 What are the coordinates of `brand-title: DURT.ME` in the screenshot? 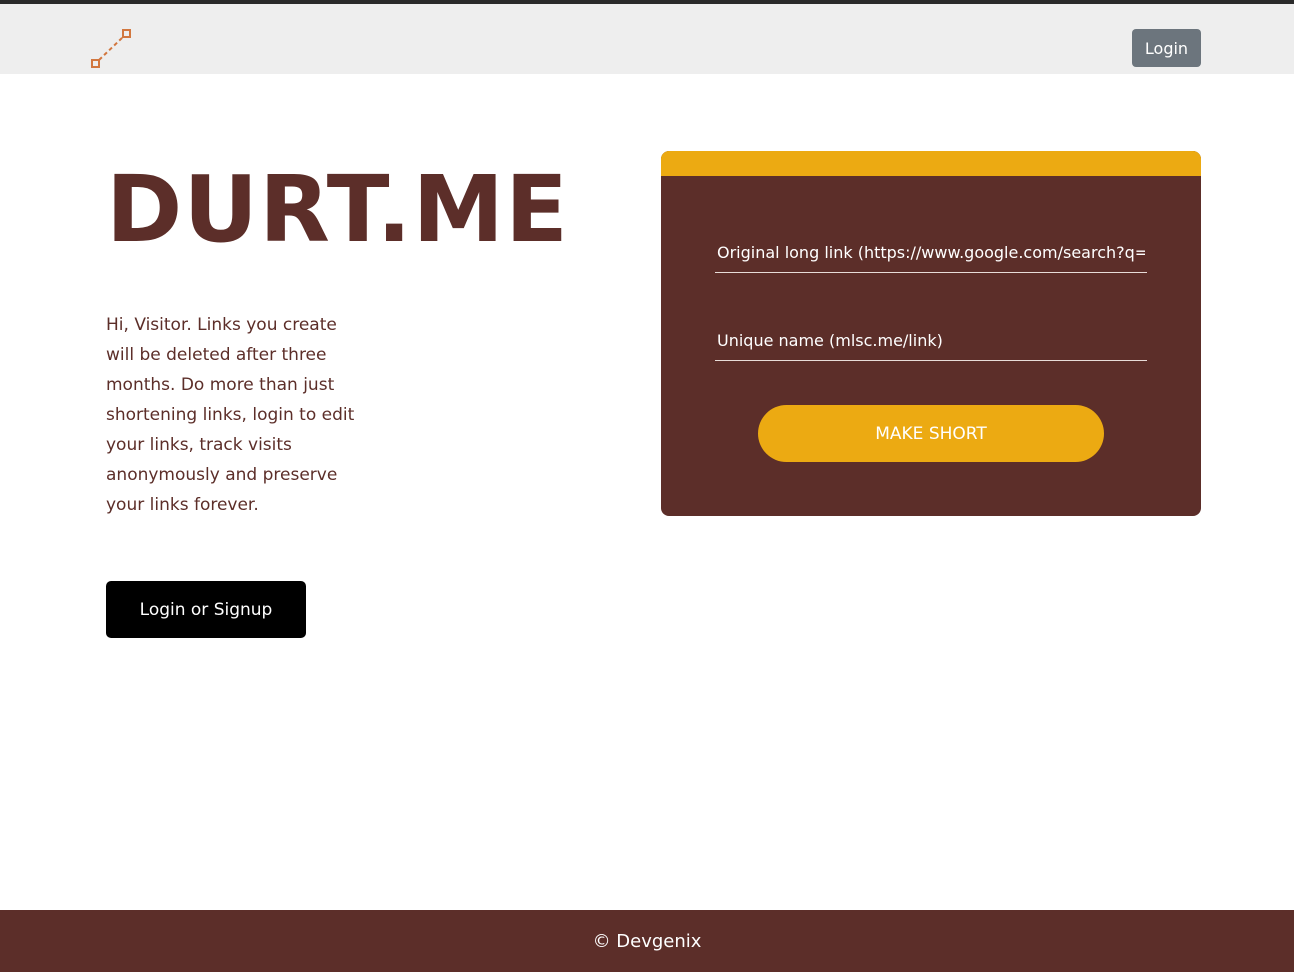 It's located at (337, 209).